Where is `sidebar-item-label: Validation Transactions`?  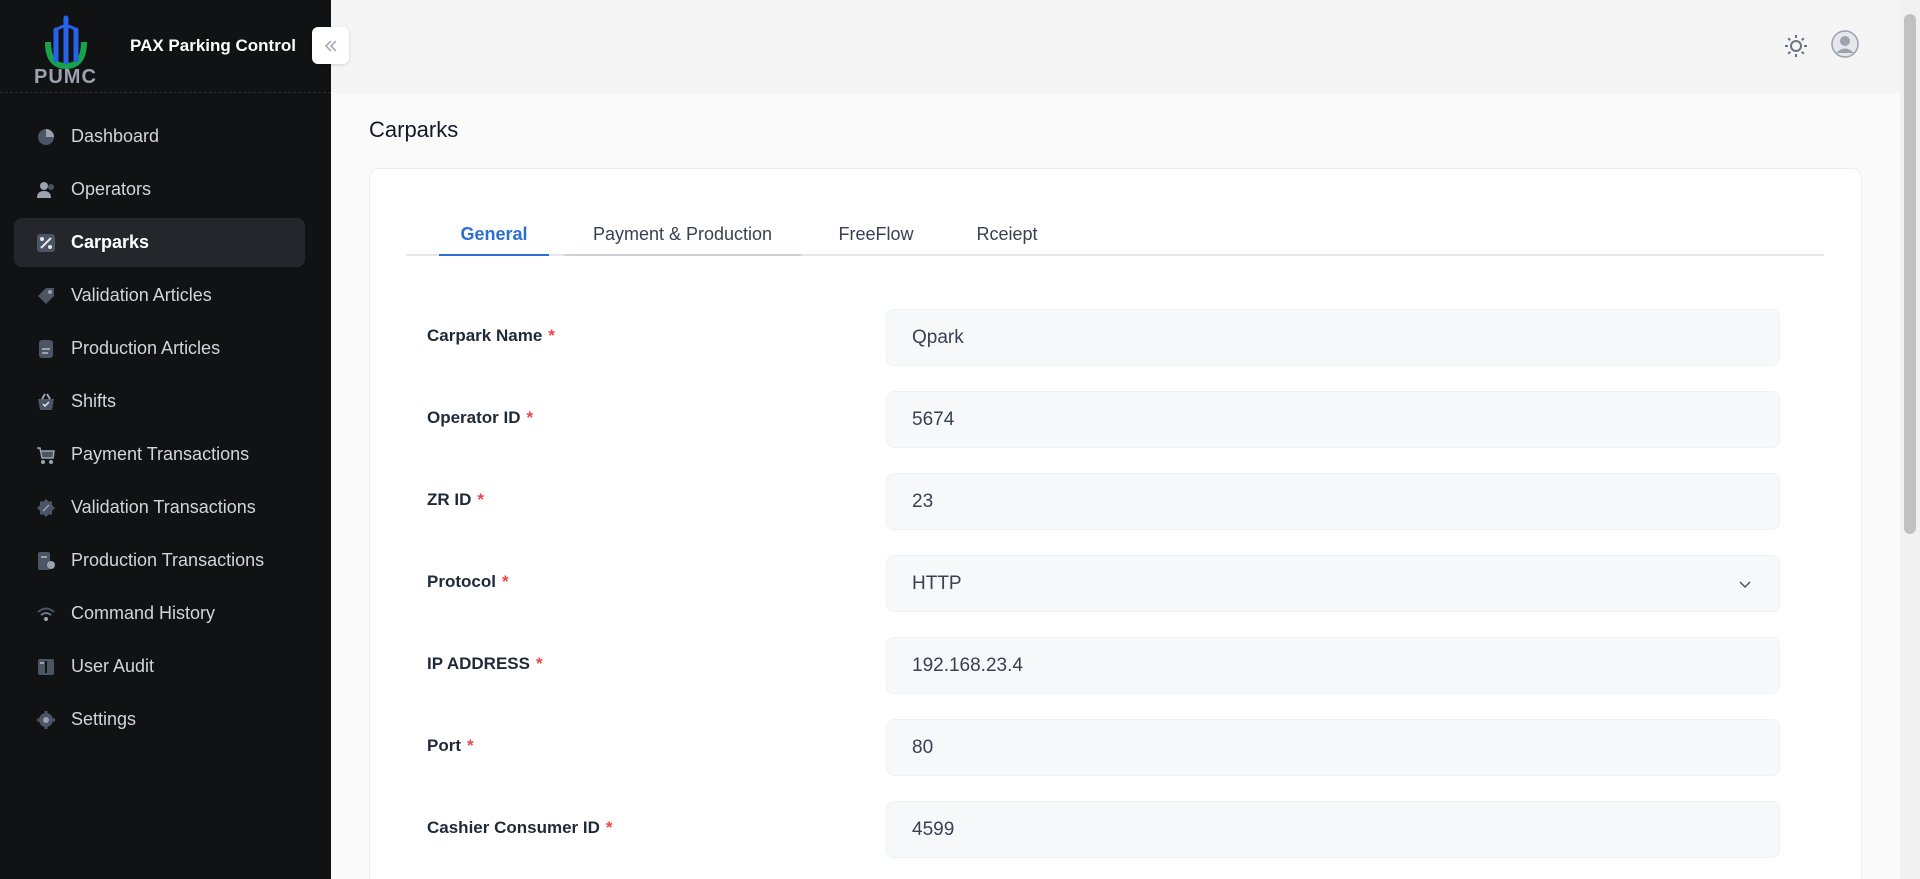 sidebar-item-label: Validation Transactions is located at coordinates (163, 507).